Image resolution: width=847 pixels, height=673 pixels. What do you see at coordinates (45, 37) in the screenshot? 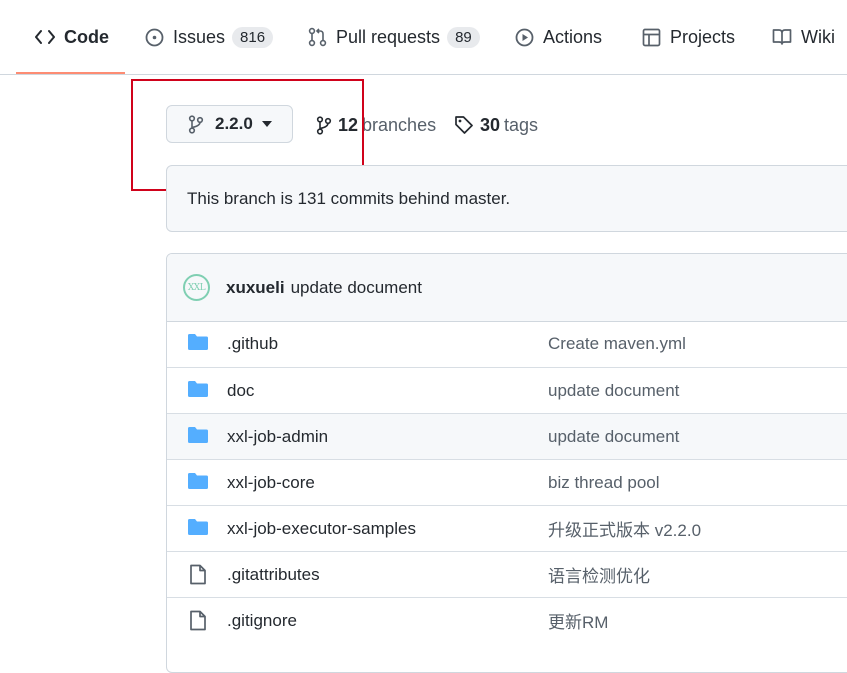
I see `code-icon` at bounding box center [45, 37].